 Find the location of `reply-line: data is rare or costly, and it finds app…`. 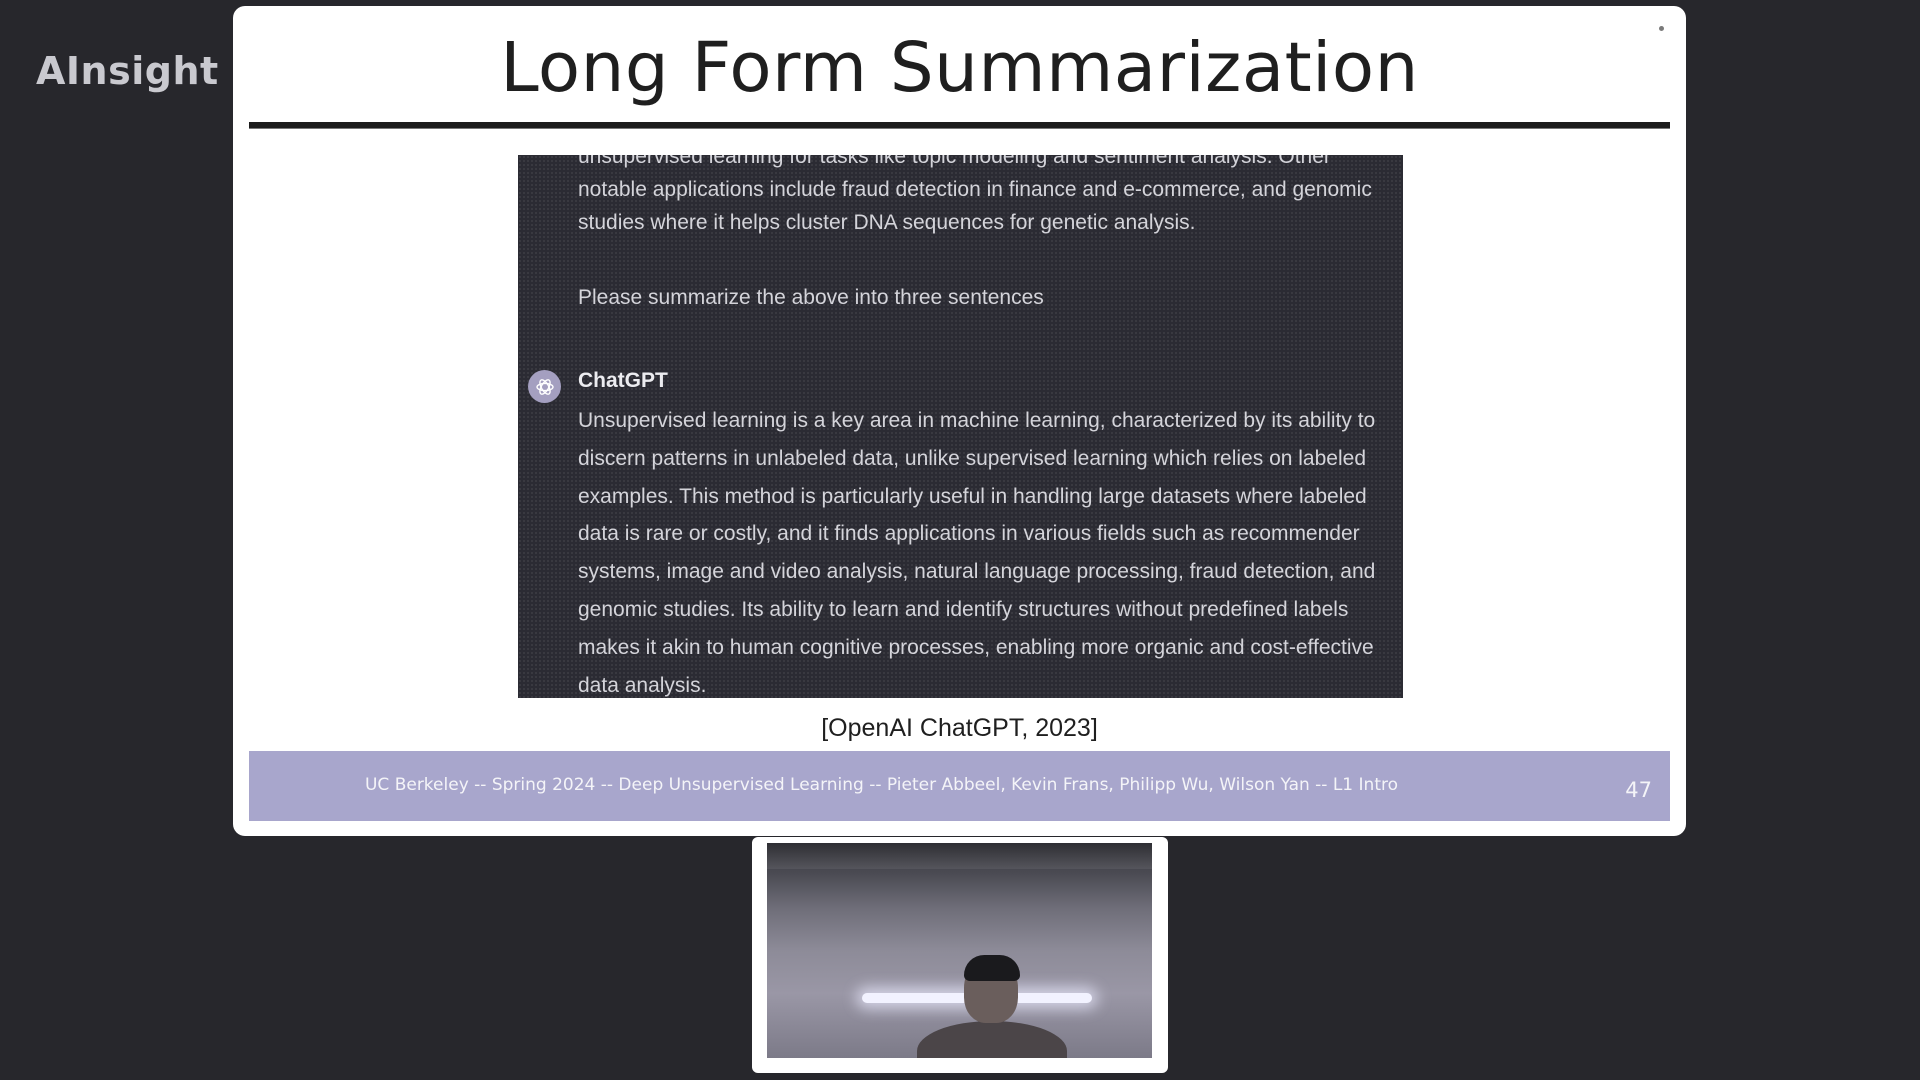

reply-line: data is rare or costly, and it finds app… is located at coordinates (969, 534).